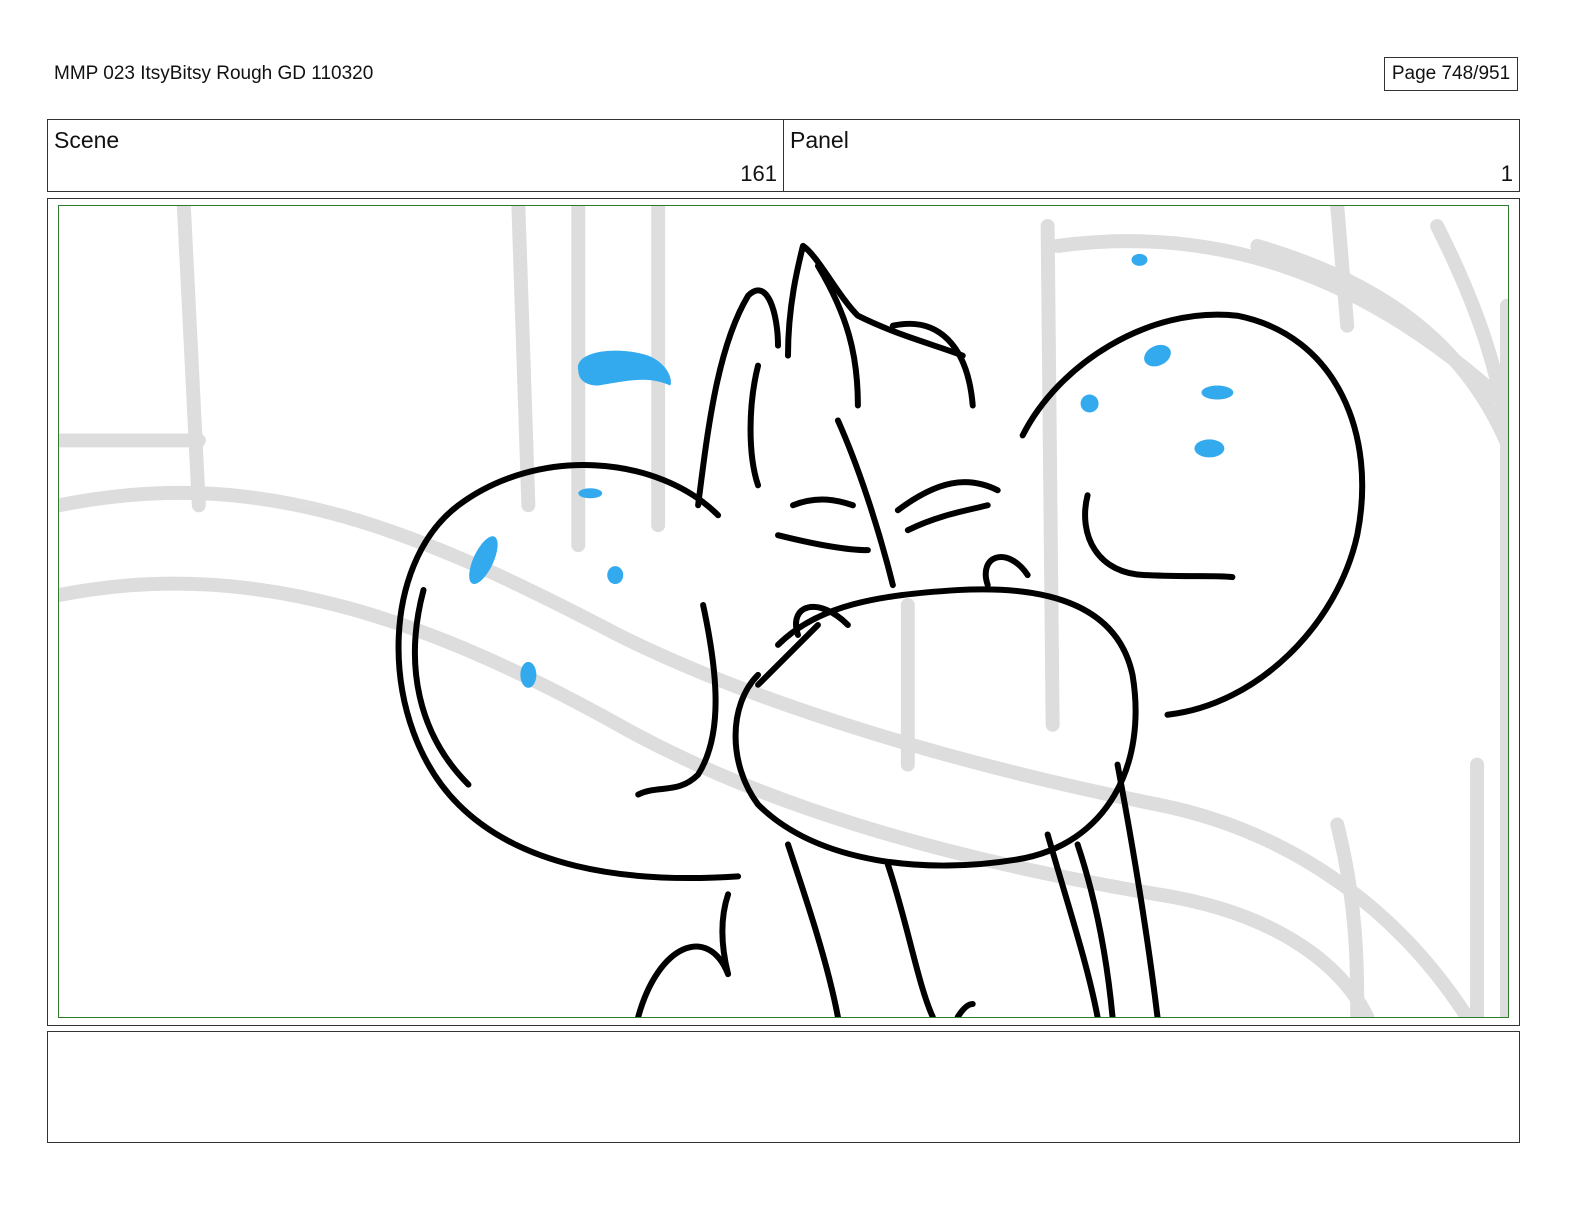 The image size is (1582, 1225). I want to click on scene-cell: Scene 161, so click(416, 155).